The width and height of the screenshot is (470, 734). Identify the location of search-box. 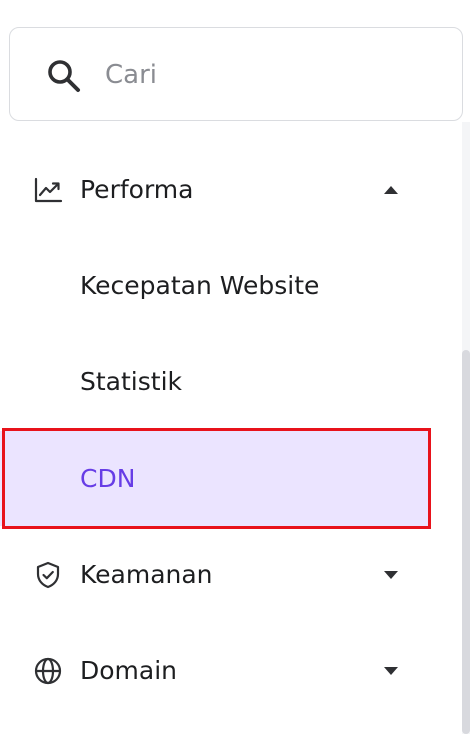
(236, 74).